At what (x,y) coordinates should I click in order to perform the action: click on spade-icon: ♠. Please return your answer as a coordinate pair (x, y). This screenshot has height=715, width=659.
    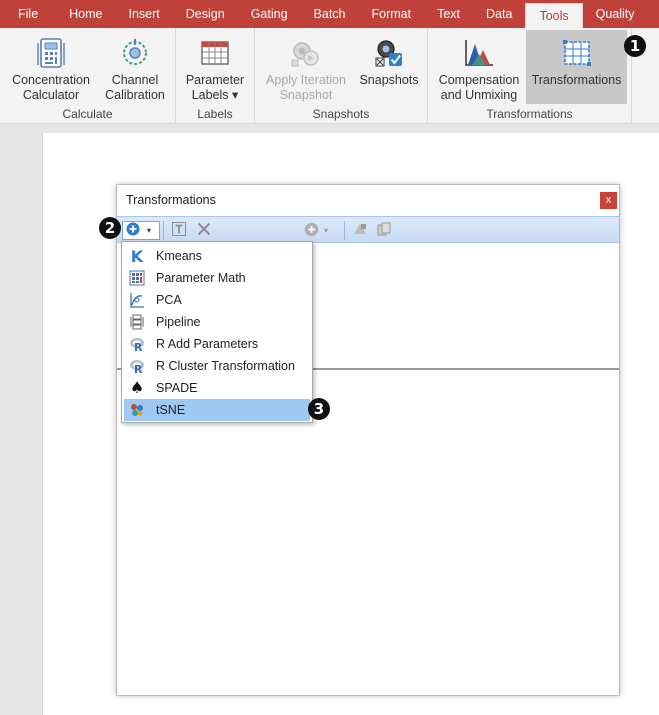
    Looking at the image, I should click on (137, 387).